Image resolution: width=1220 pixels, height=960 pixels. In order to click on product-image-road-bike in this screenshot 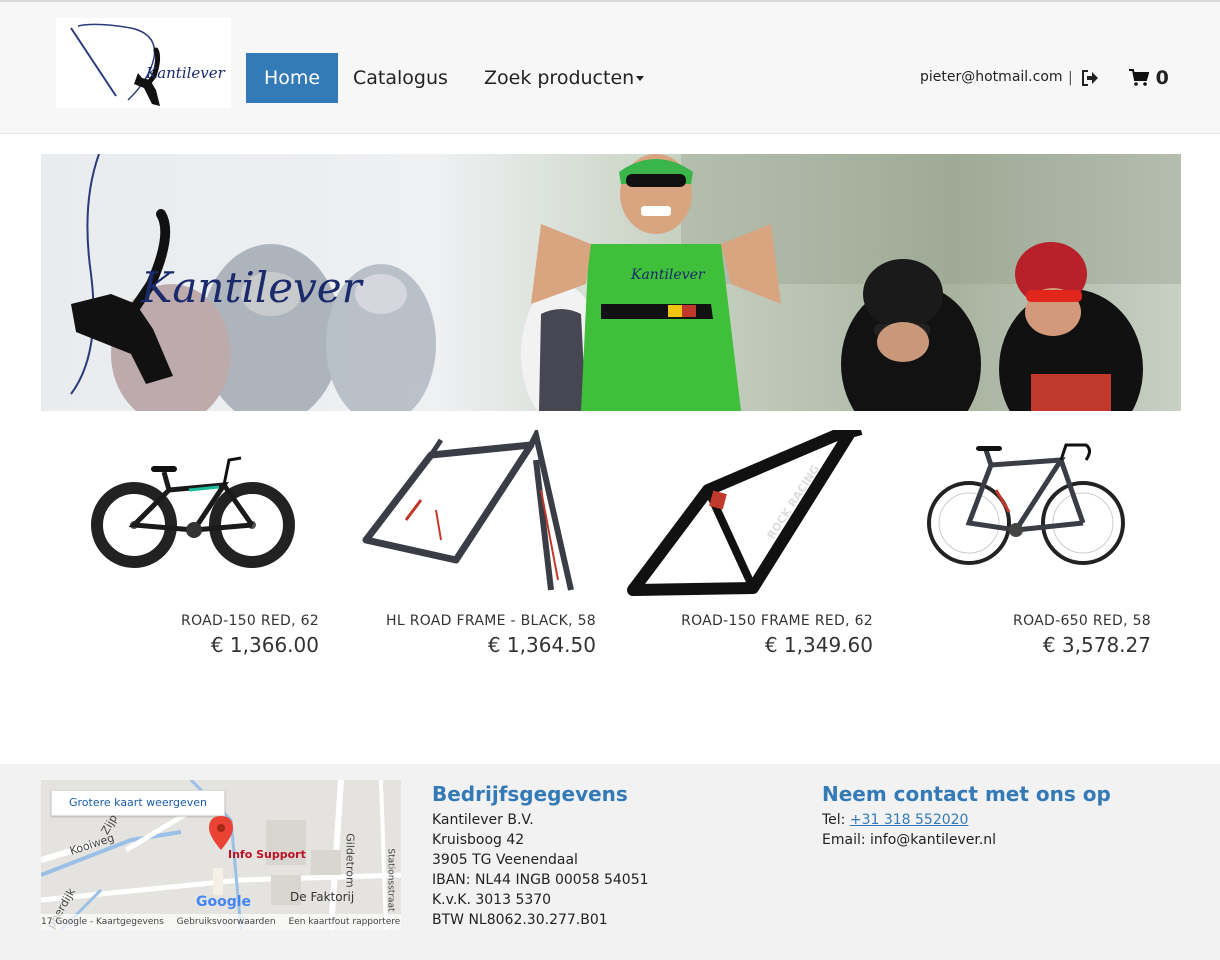, I will do `click(1026, 515)`.